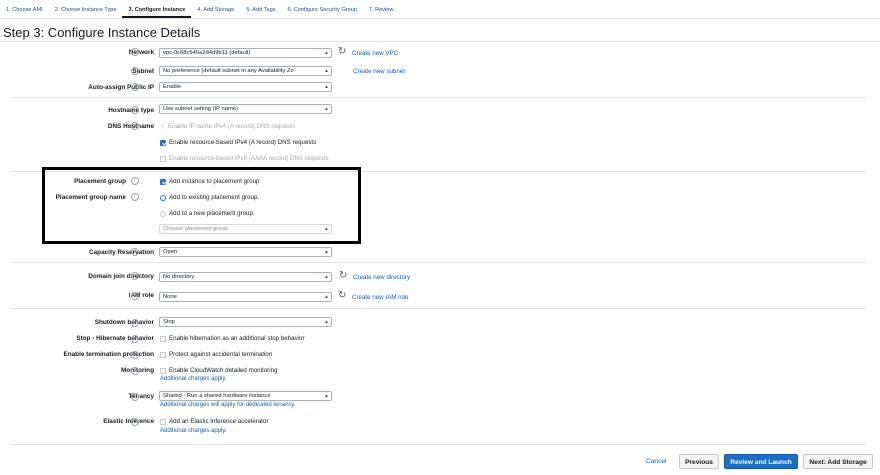  Describe the element at coordinates (245, 277) in the screenshot. I see `domain-join-select: No directory ▲︎` at that location.